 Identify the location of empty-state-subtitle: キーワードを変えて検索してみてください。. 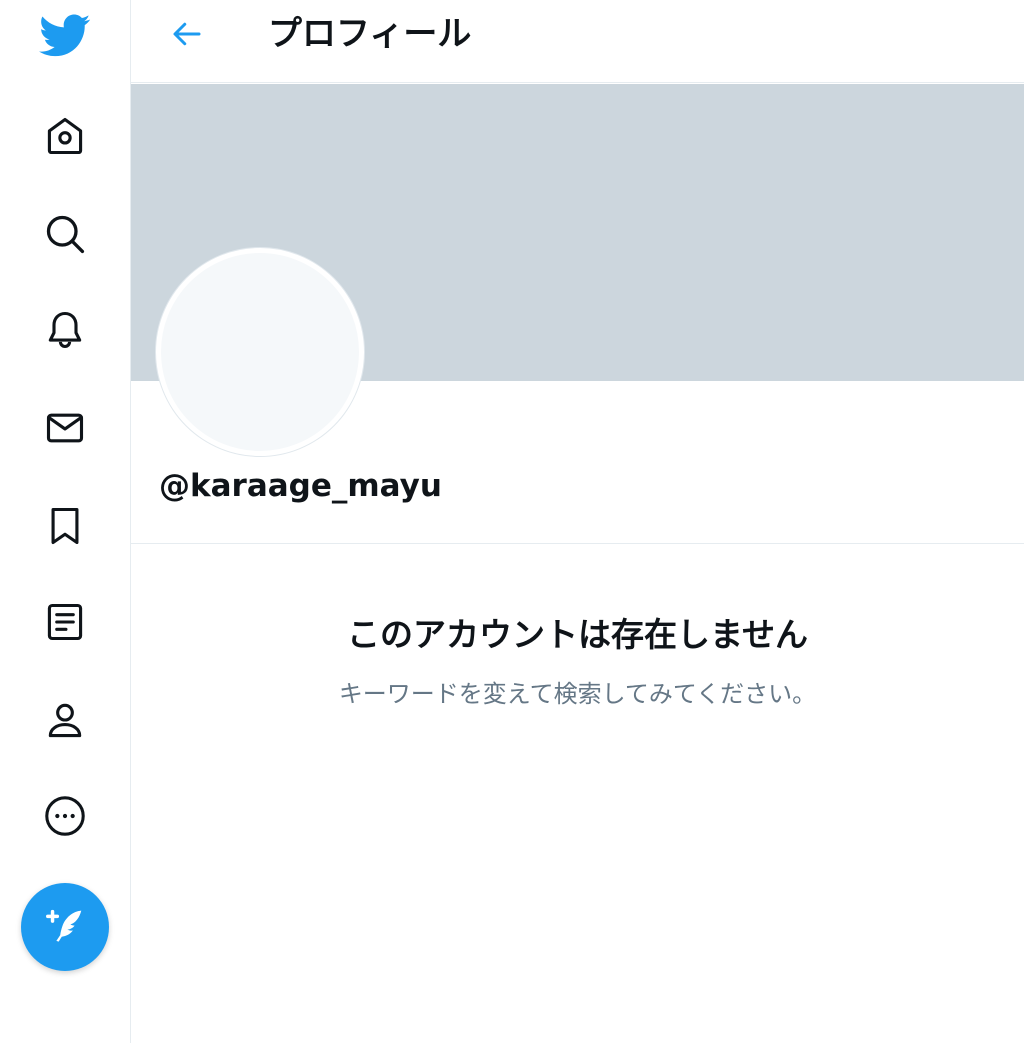
(577, 694).